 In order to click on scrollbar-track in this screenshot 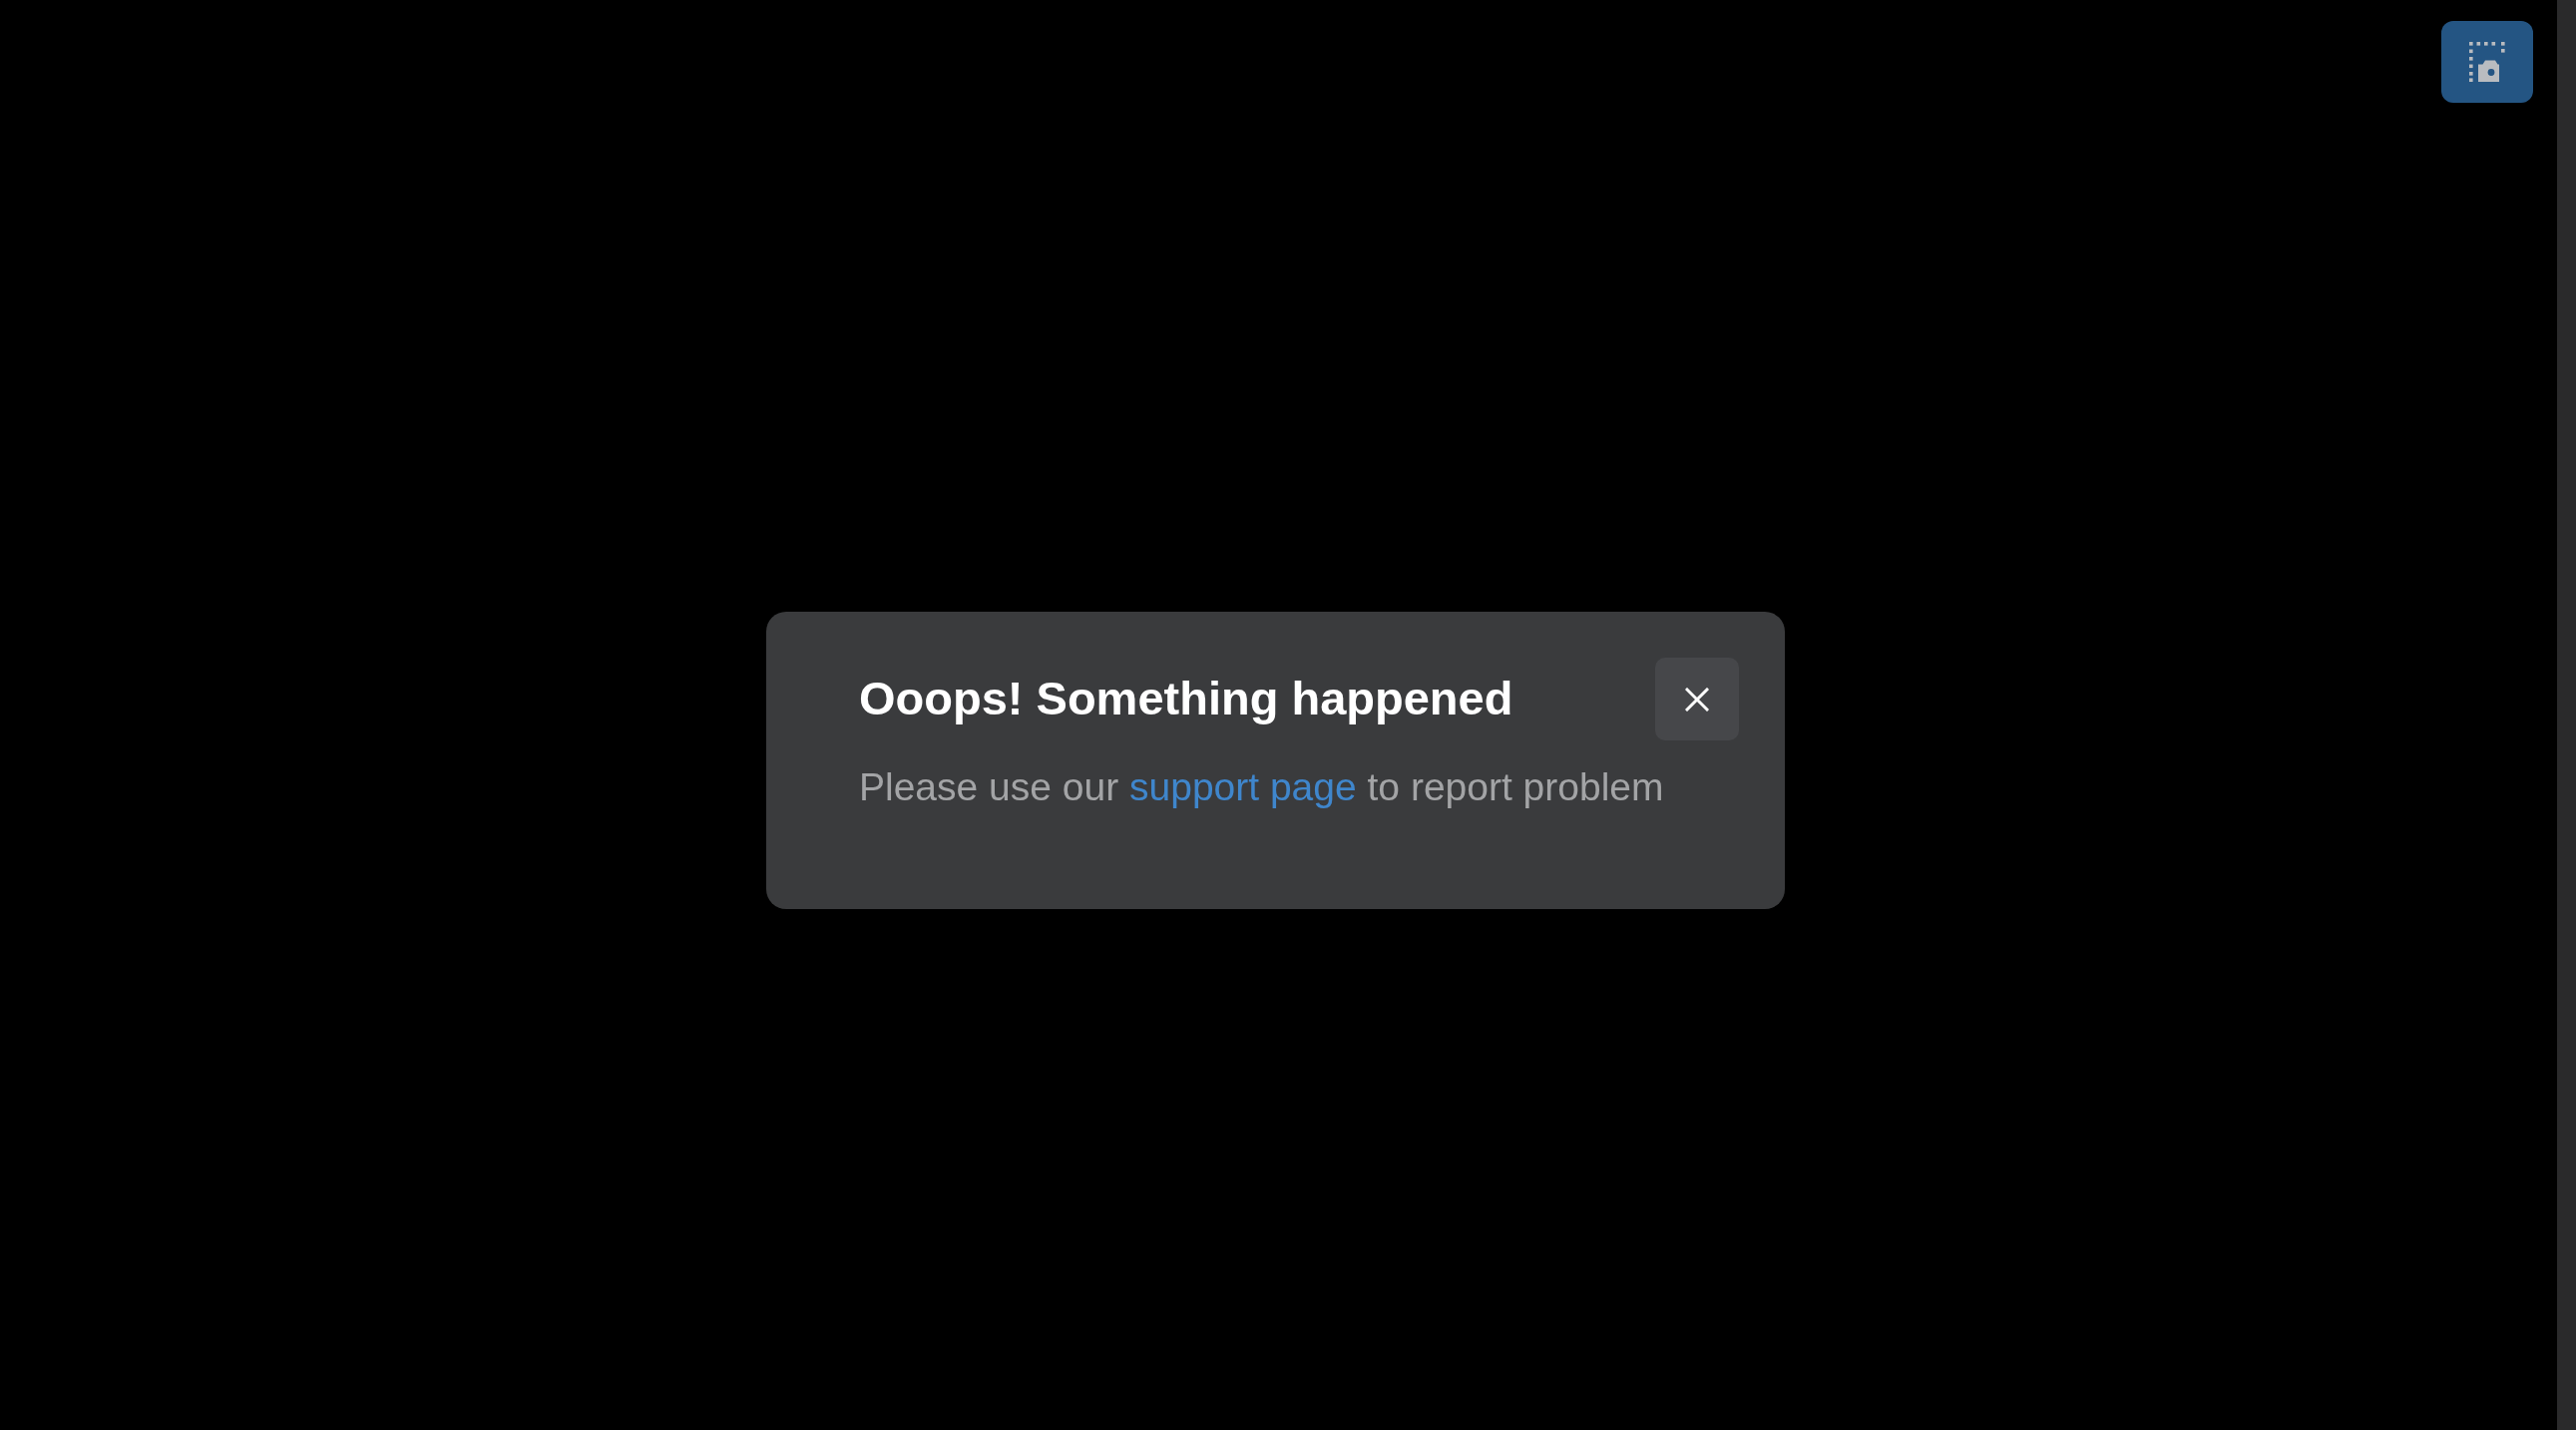, I will do `click(2566, 715)`.